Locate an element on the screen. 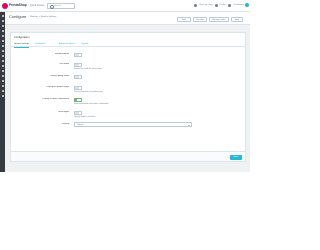 The height and width of the screenshot is (250, 320). debug-mode-switch is located at coordinates (78, 76).